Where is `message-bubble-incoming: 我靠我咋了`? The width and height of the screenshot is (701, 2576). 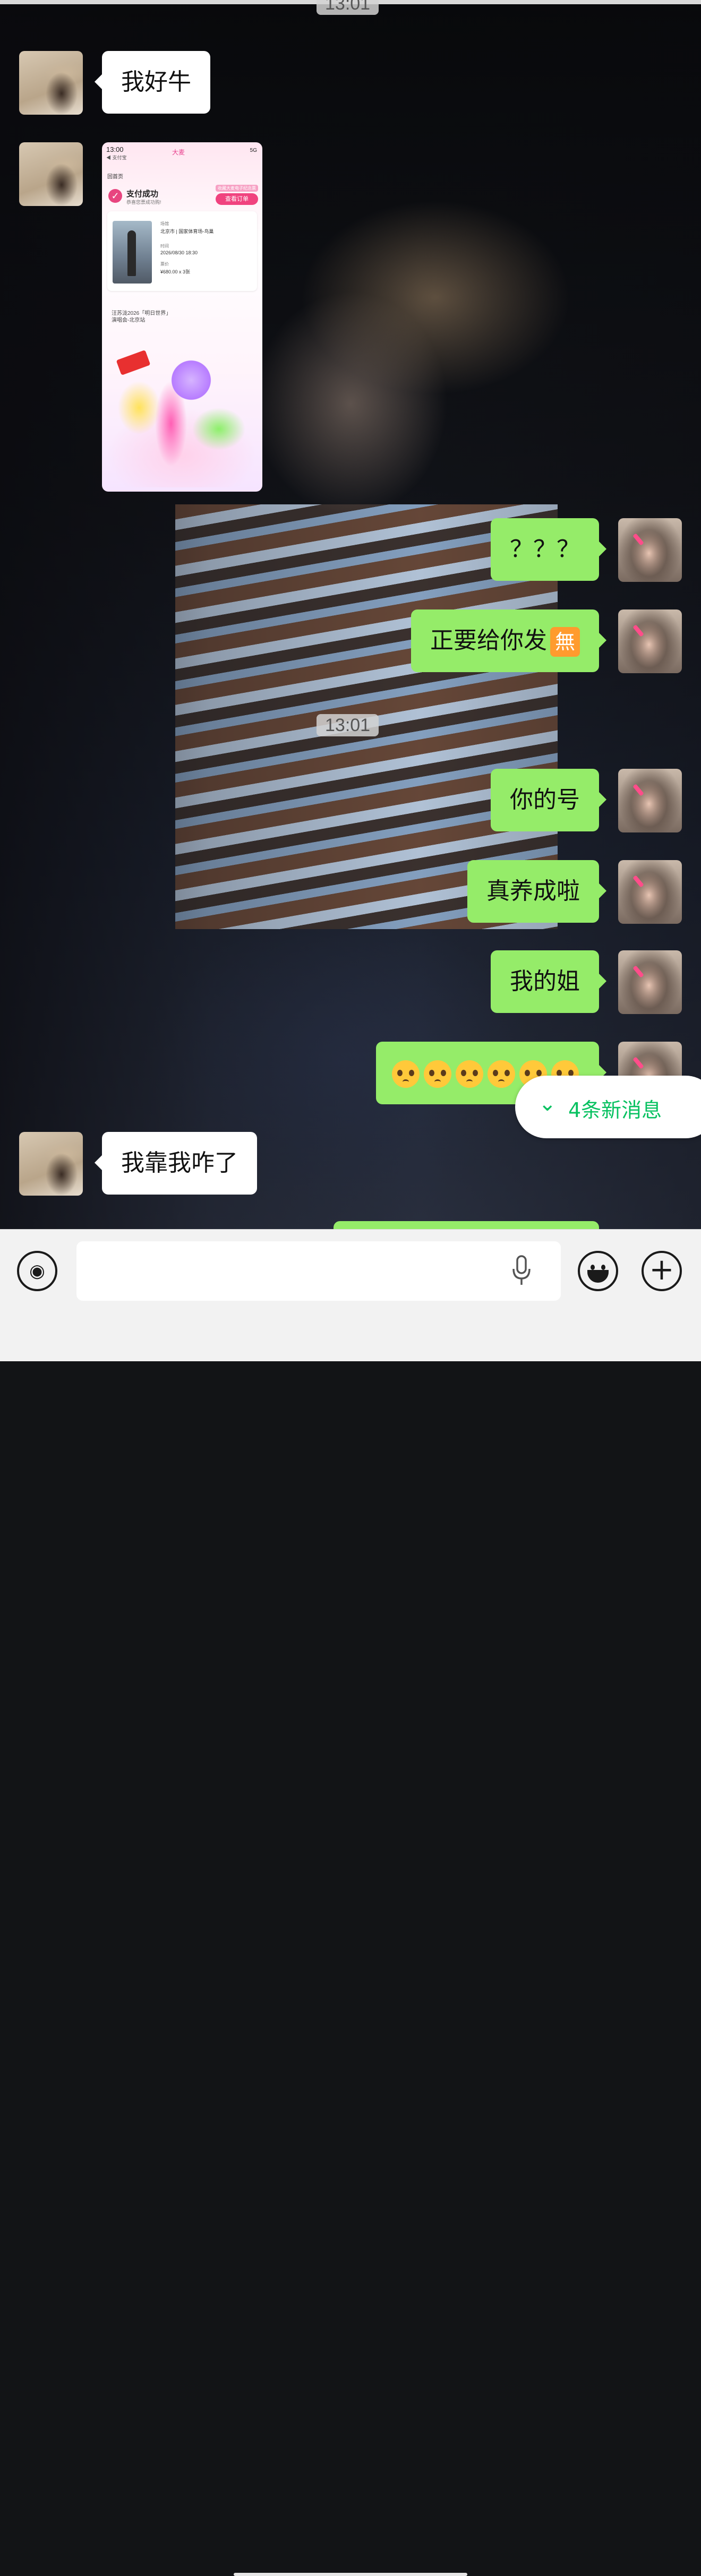 message-bubble-incoming: 我靠我咋了 is located at coordinates (176, 1163).